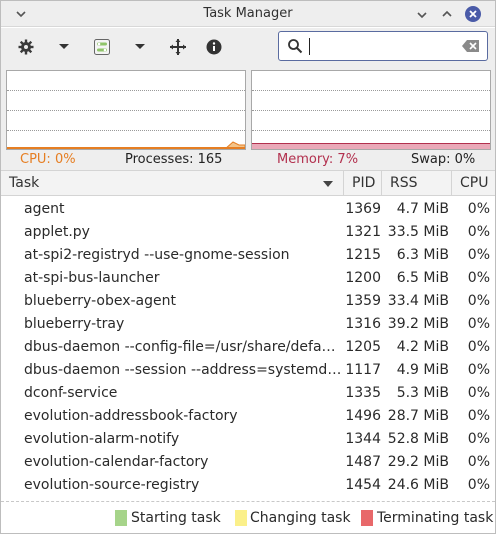  What do you see at coordinates (473, 183) in the screenshot?
I see `column-header-cpu: CPU` at bounding box center [473, 183].